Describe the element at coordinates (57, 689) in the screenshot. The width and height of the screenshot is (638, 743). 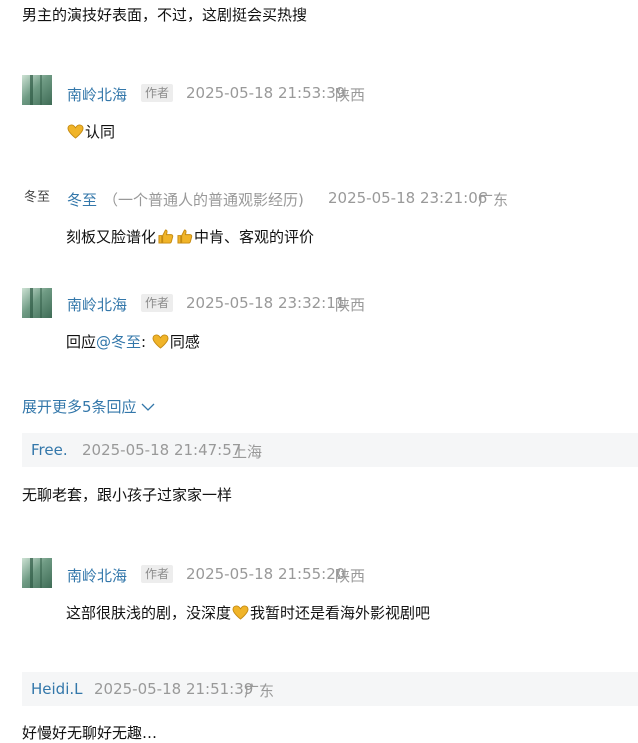
I see `author-name: Heidi.L` at that location.